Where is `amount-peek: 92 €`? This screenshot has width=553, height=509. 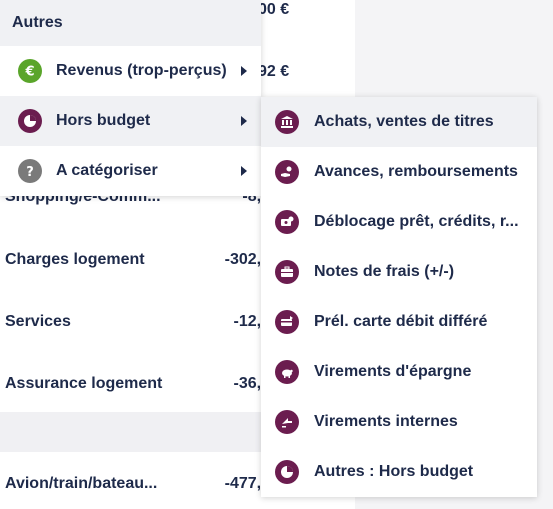
amount-peek: 92 € is located at coordinates (274, 71).